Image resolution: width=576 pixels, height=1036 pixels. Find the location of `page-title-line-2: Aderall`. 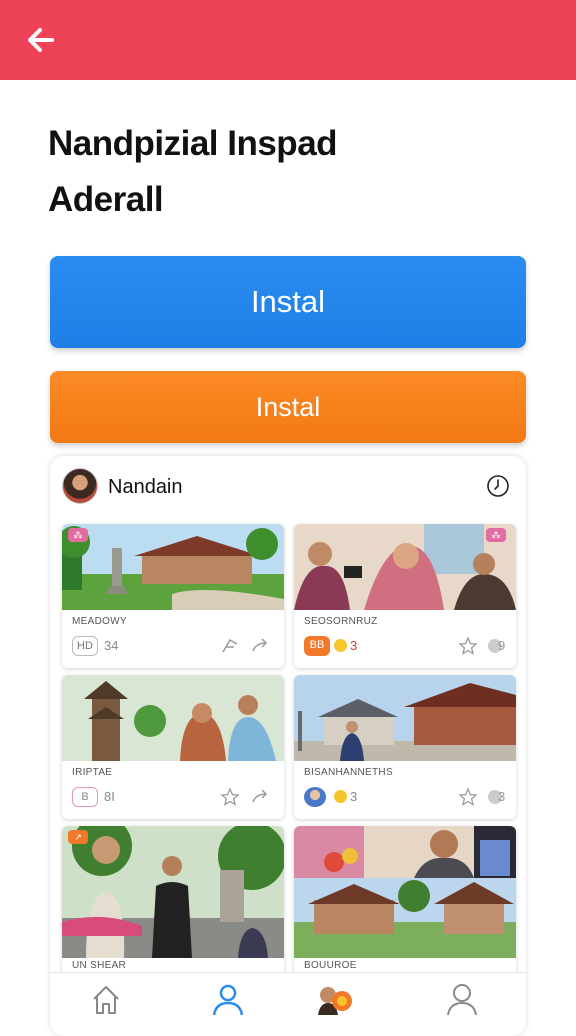

page-title-line-2: Aderall is located at coordinates (106, 199).